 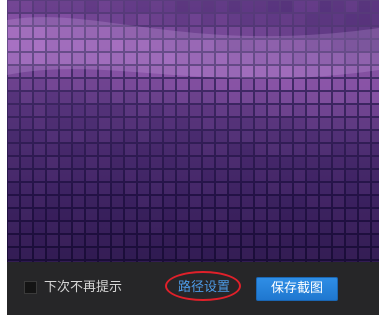 I want to click on dont-show-again-checkbox, so click(x=30, y=287).